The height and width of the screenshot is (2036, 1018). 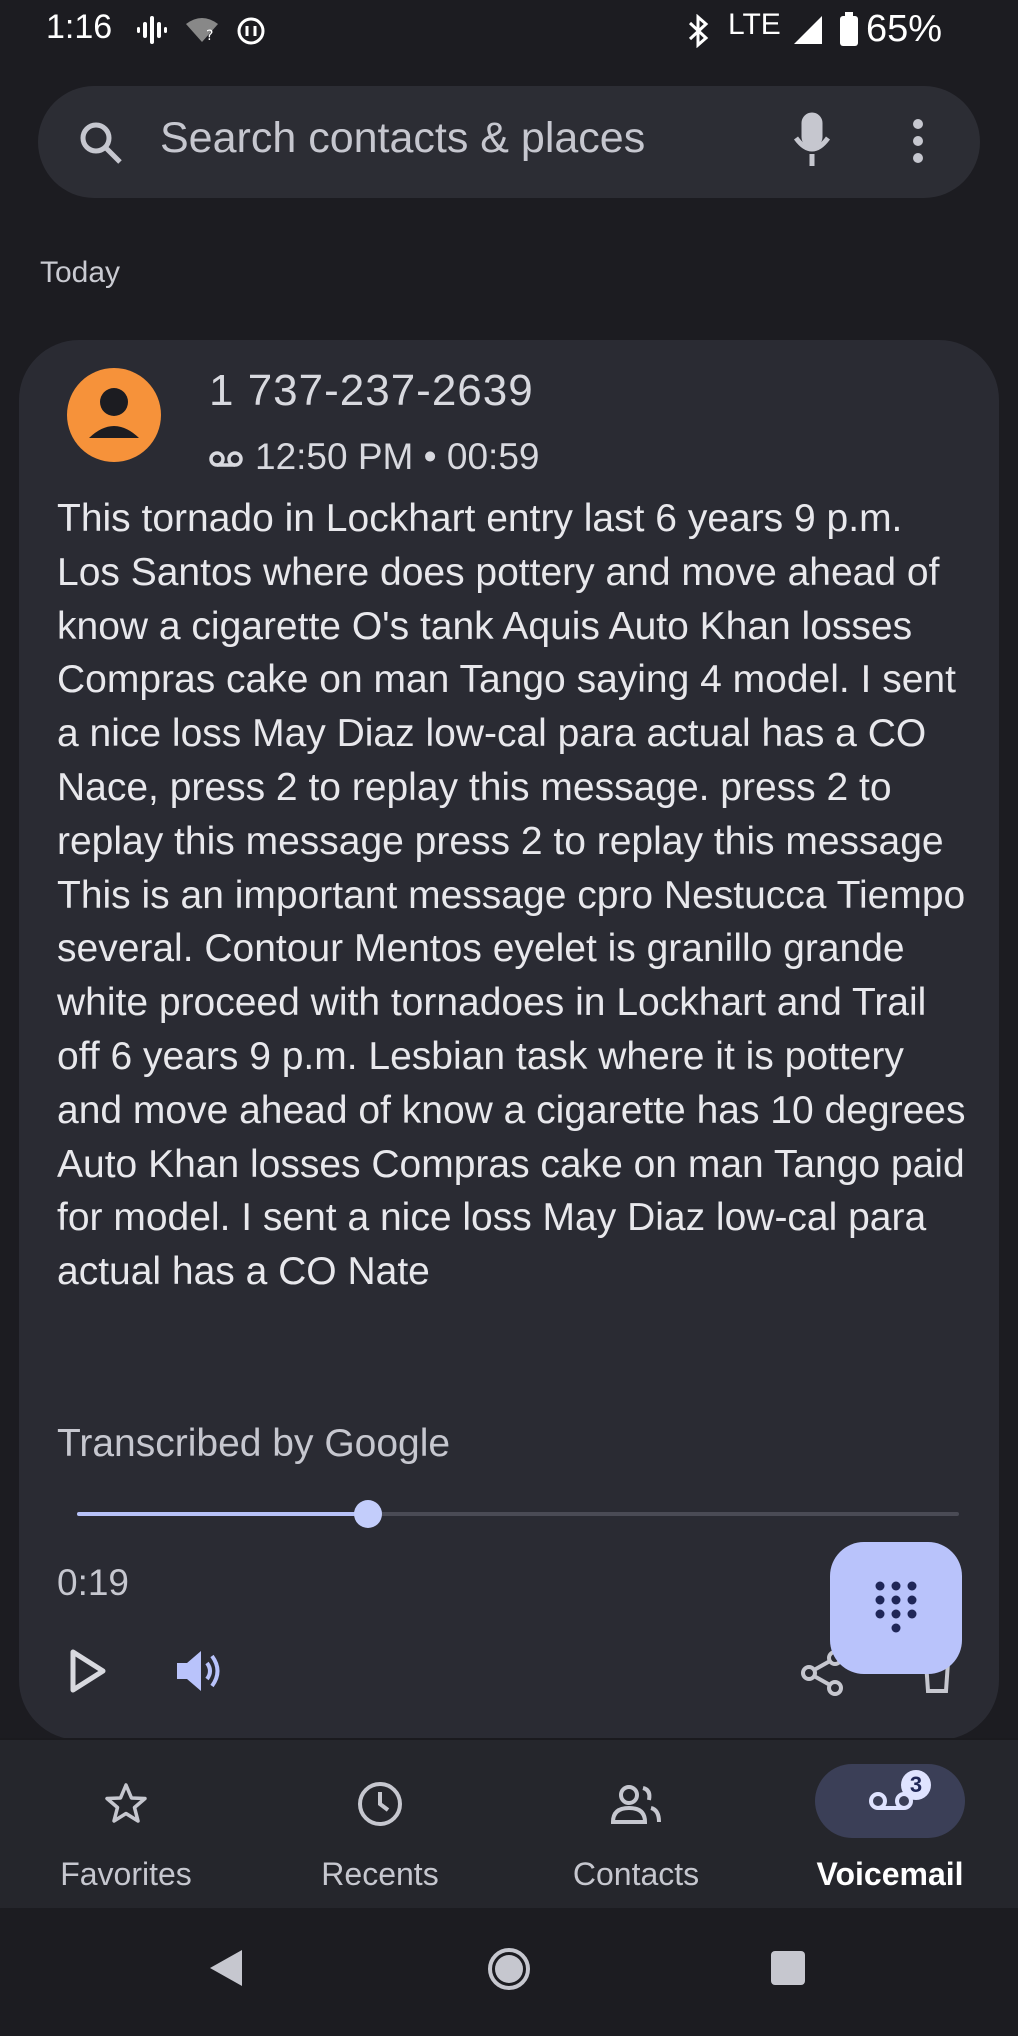 I want to click on dialpad-icon, so click(x=896, y=1608).